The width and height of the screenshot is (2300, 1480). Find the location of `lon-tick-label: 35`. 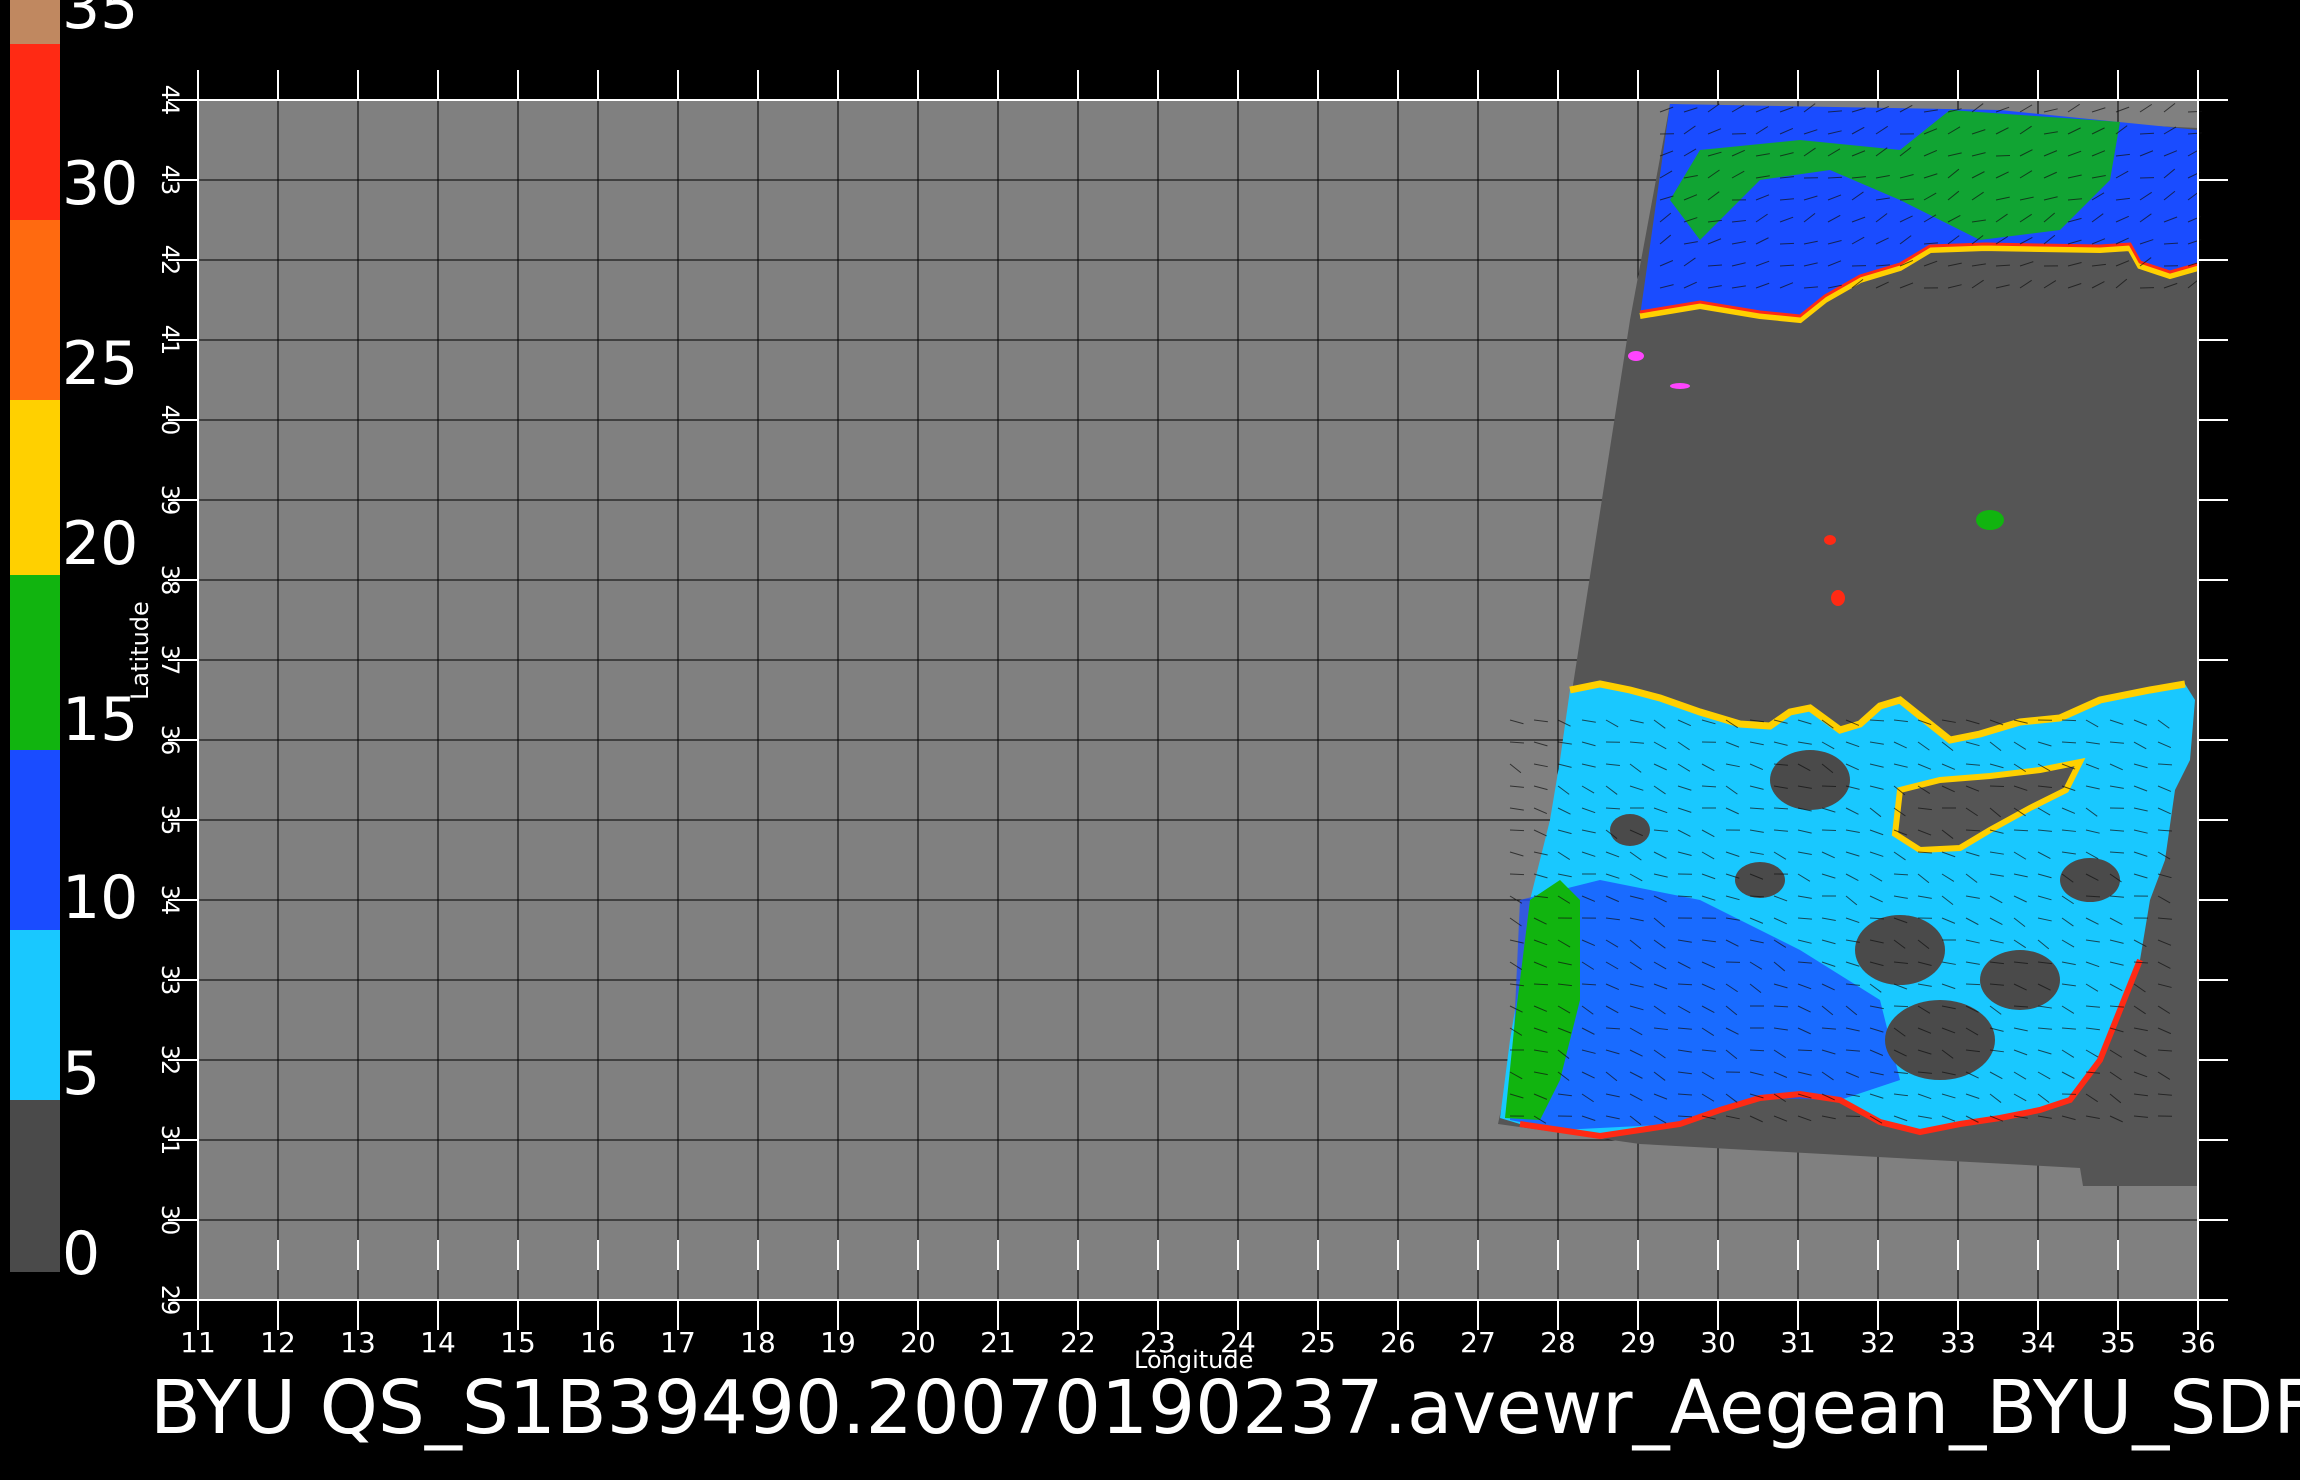

lon-tick-label: 35 is located at coordinates (2118, 1342).